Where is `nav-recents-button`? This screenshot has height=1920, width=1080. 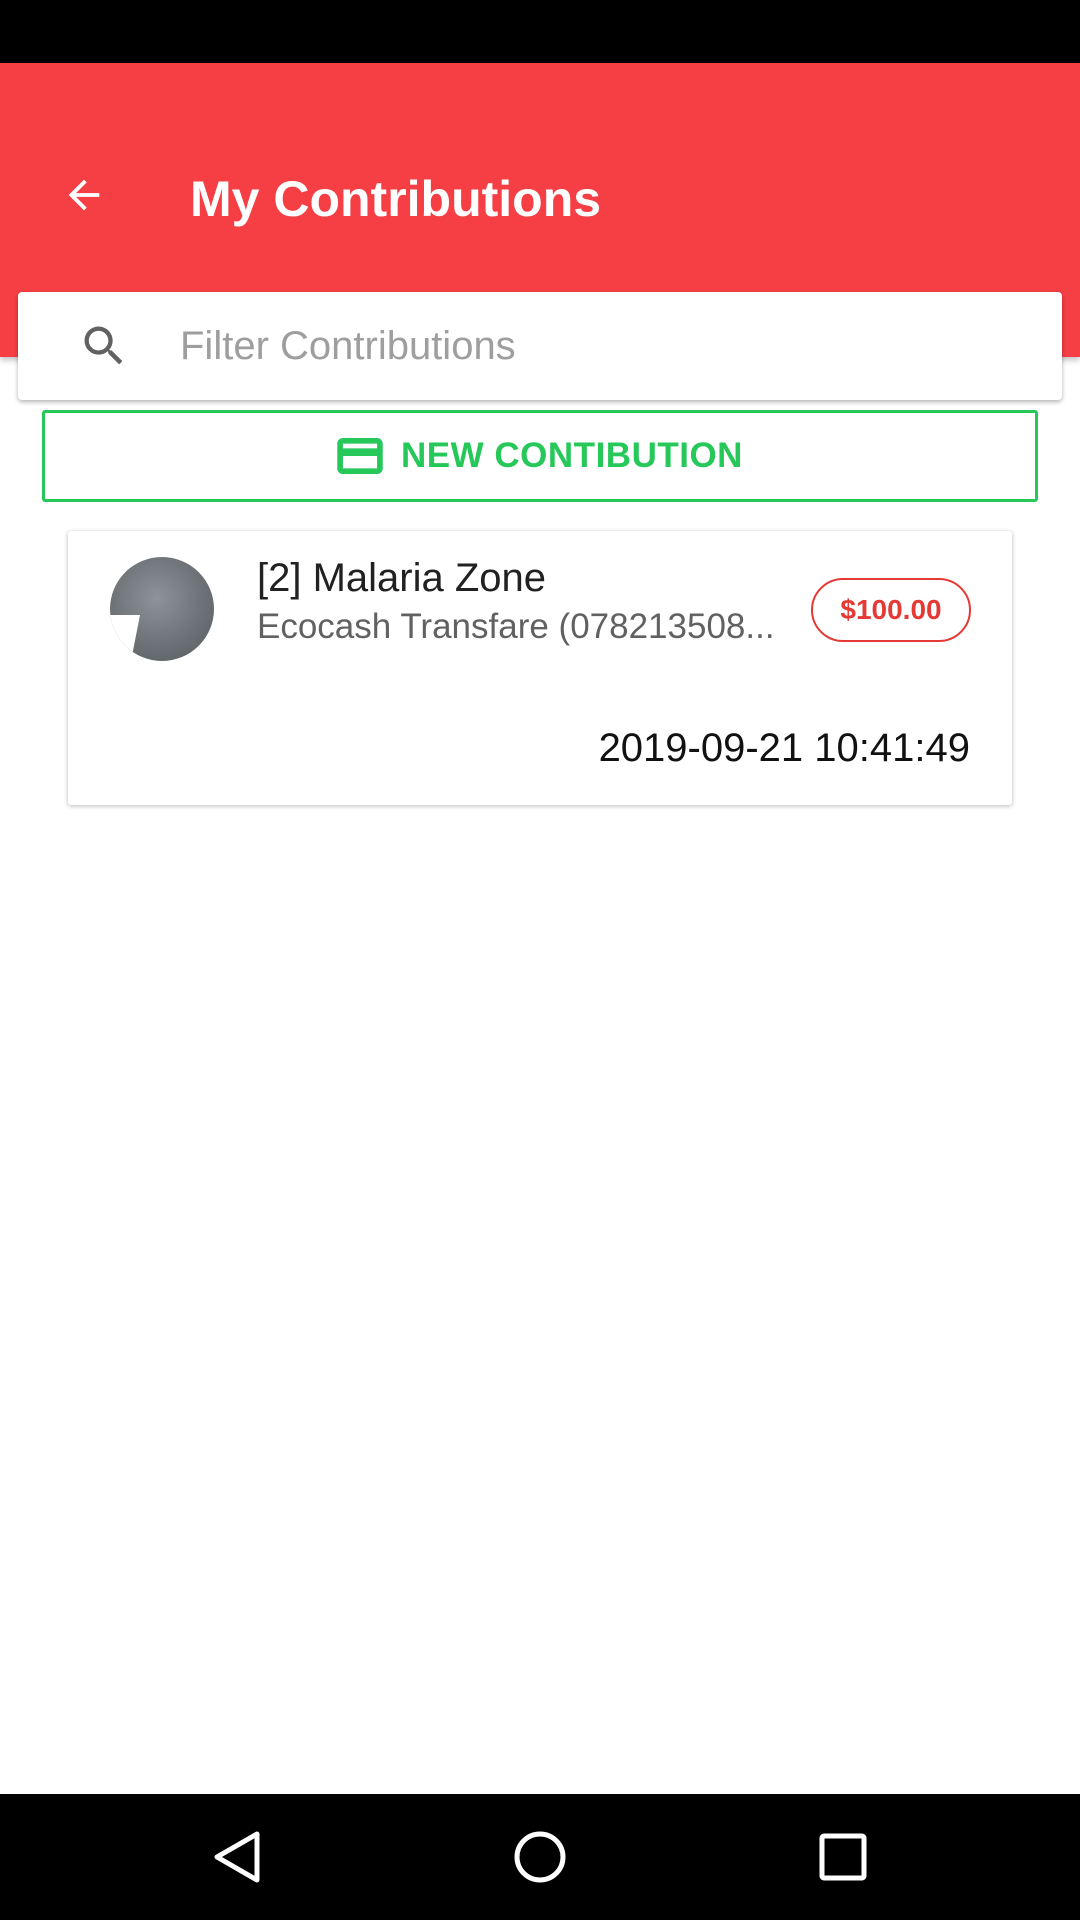
nav-recents-button is located at coordinates (843, 1857).